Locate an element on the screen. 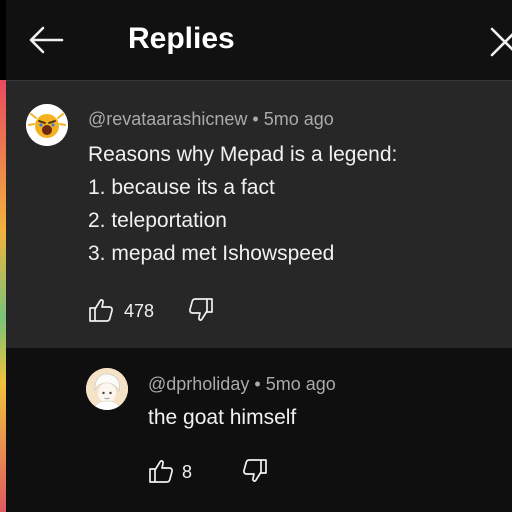  comment-text: the goat himself is located at coordinates (222, 417).